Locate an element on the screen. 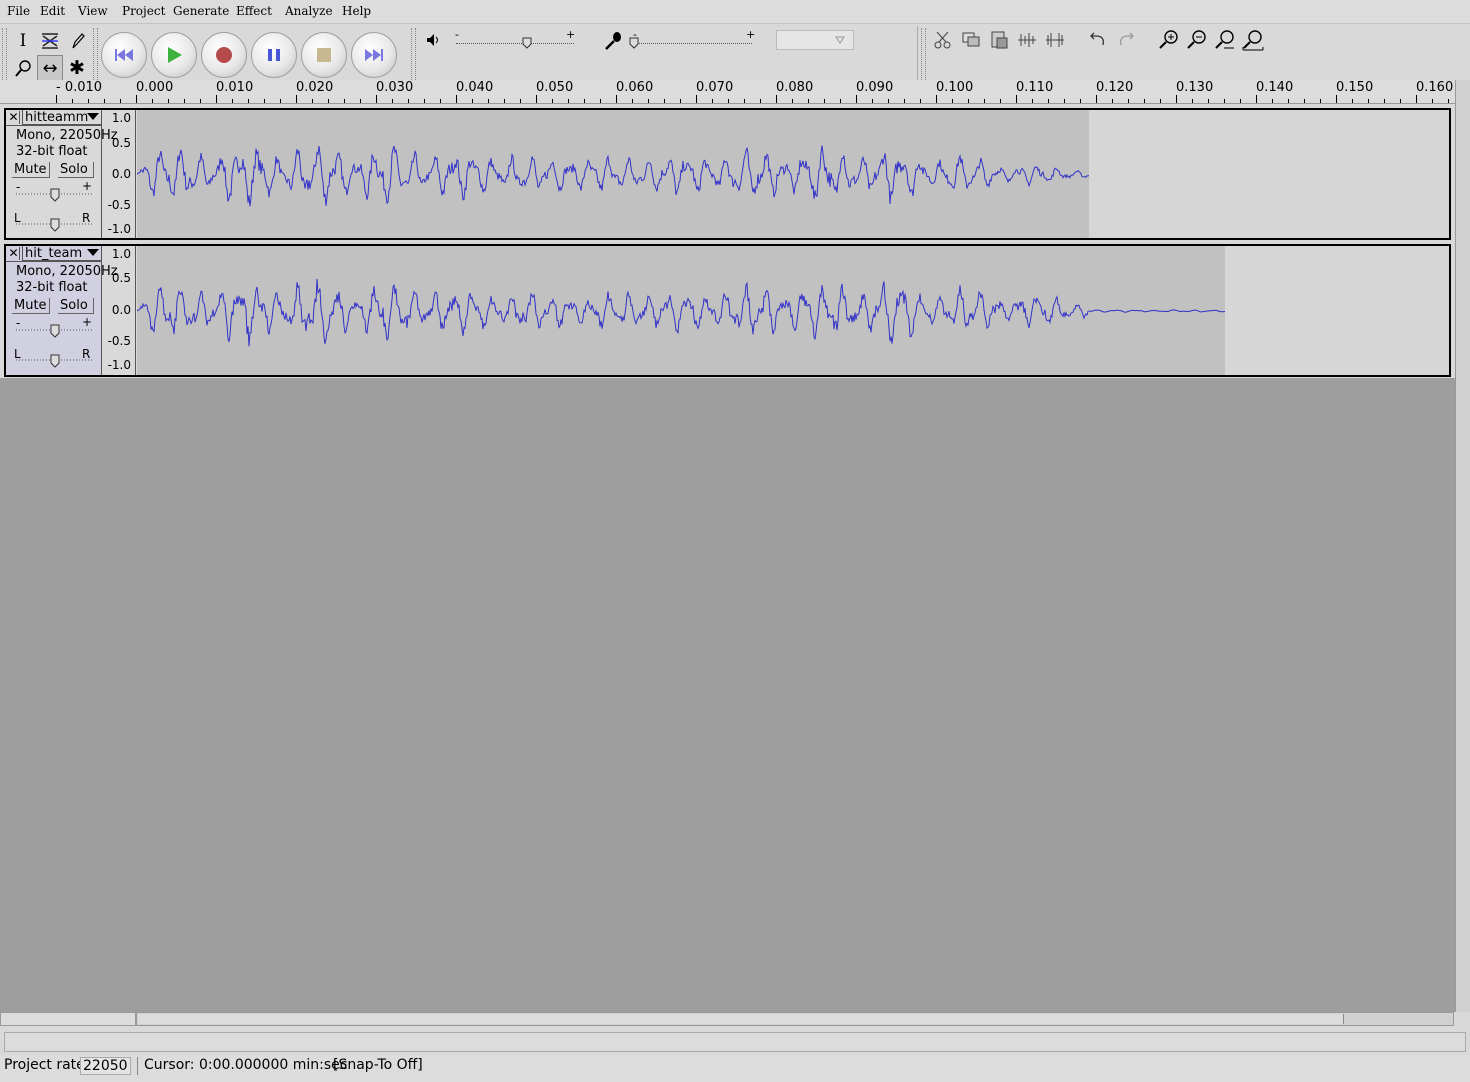 The width and height of the screenshot is (1470, 1082). zoom-out-icon is located at coordinates (1196, 39).